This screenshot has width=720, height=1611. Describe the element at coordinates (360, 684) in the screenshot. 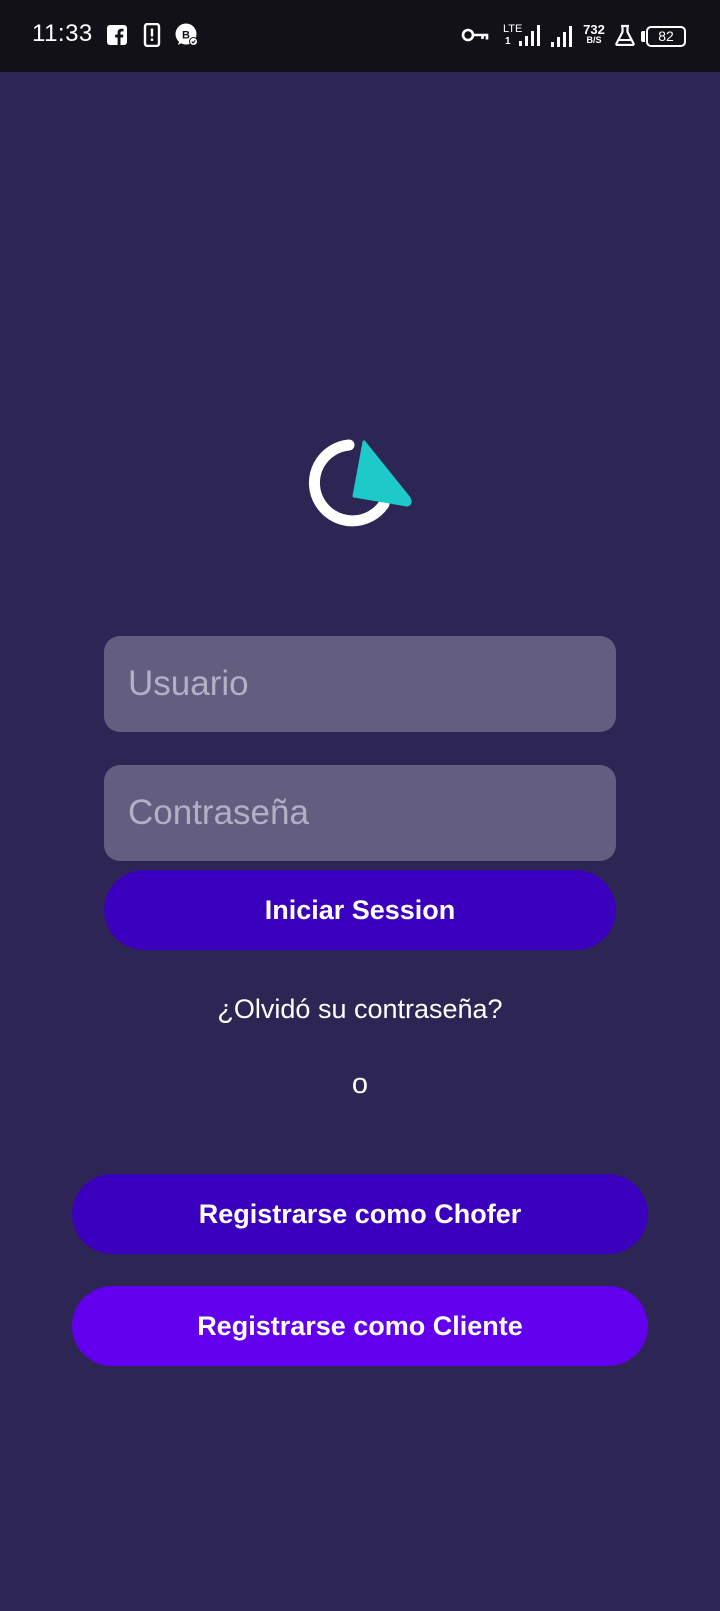

I see `username-input` at that location.